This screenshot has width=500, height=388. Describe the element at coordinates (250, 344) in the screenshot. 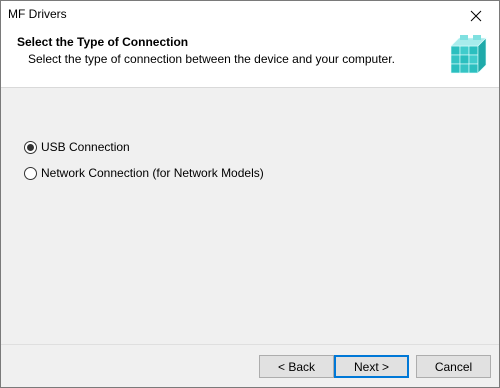

I see `footer-divider` at that location.